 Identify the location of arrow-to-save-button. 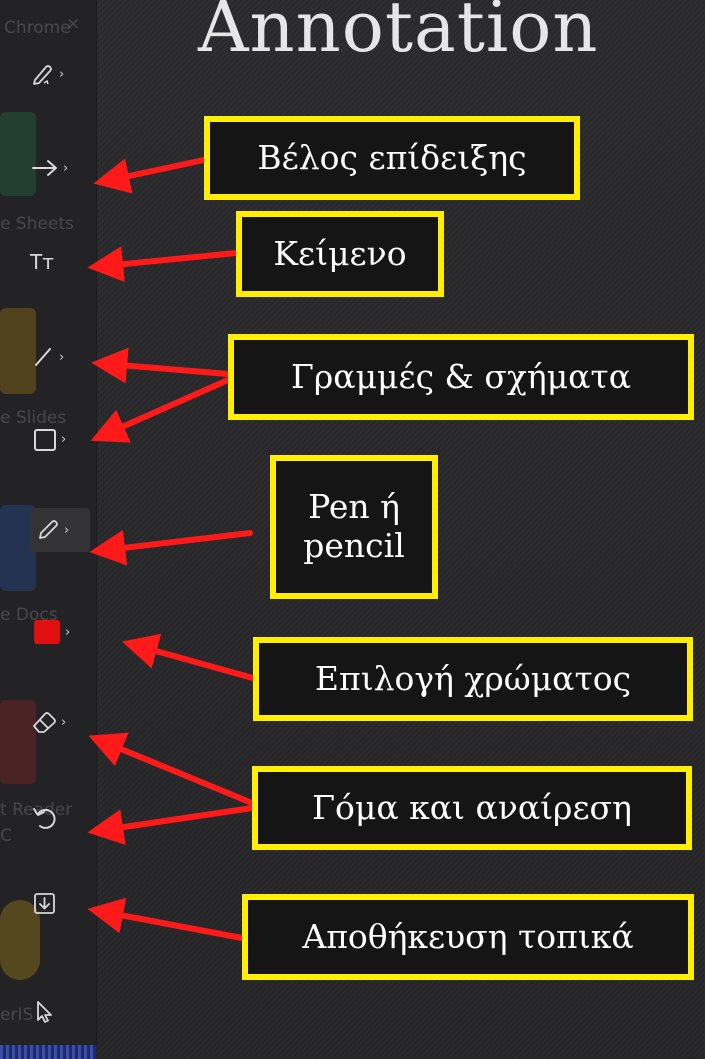
(166, 919).